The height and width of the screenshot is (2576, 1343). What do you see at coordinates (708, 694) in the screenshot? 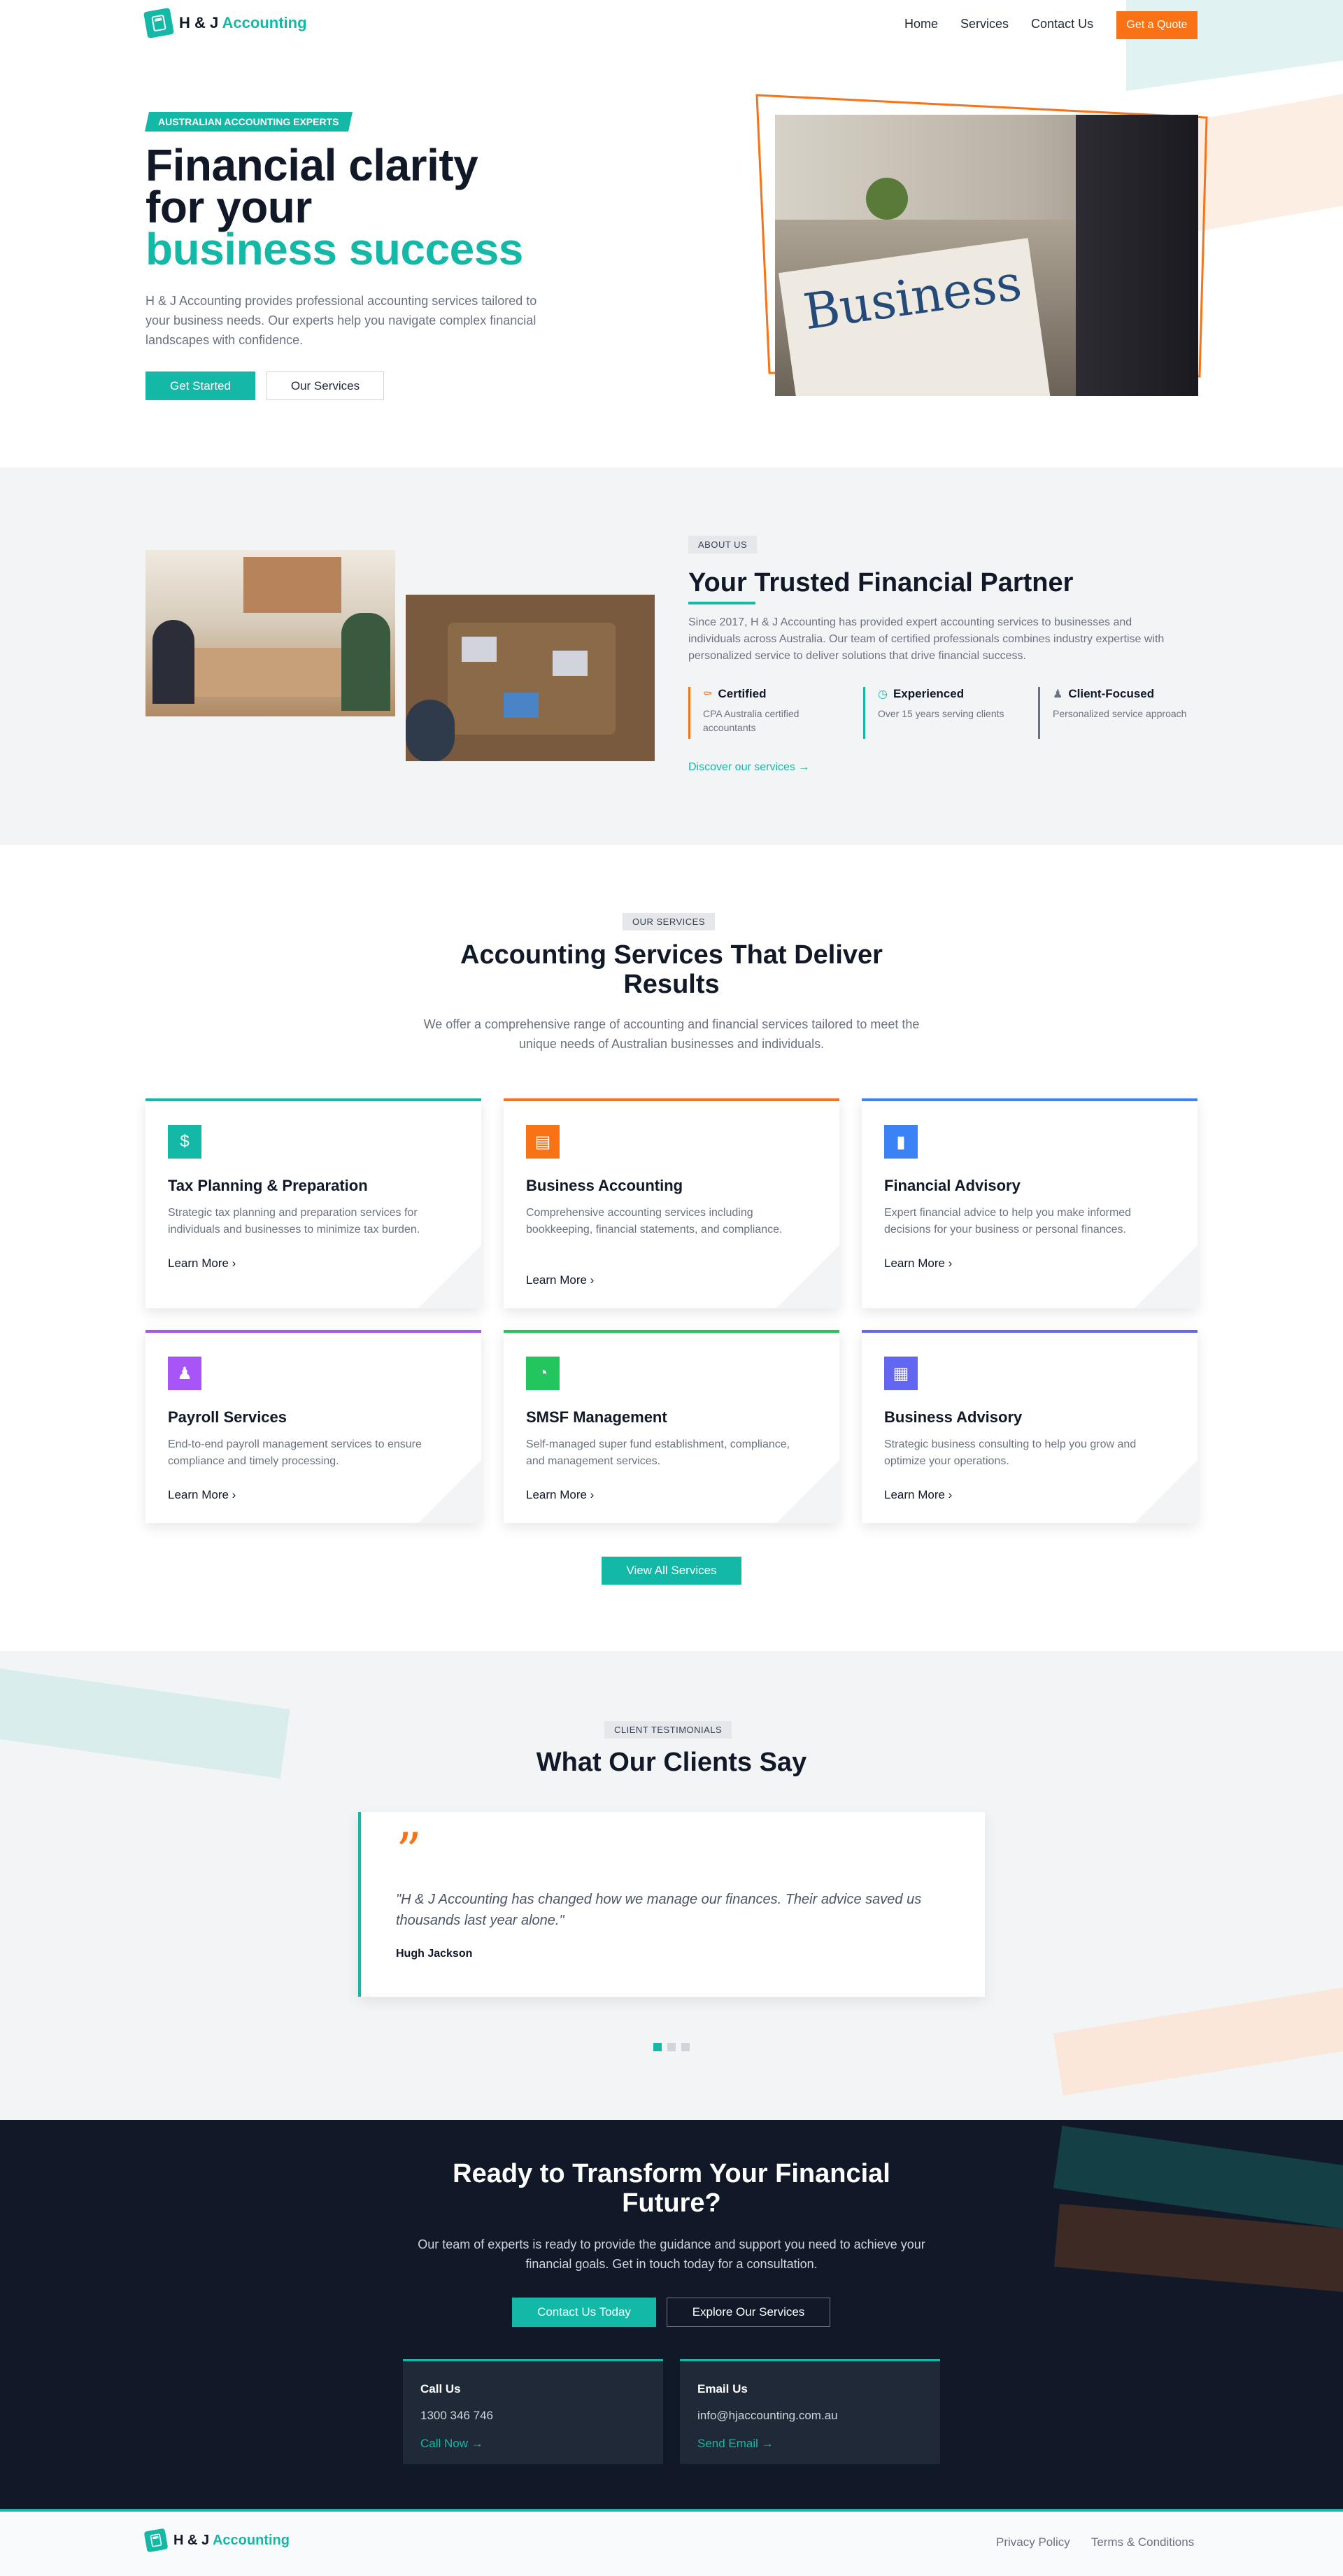
I see `award-icon: ⚰` at bounding box center [708, 694].